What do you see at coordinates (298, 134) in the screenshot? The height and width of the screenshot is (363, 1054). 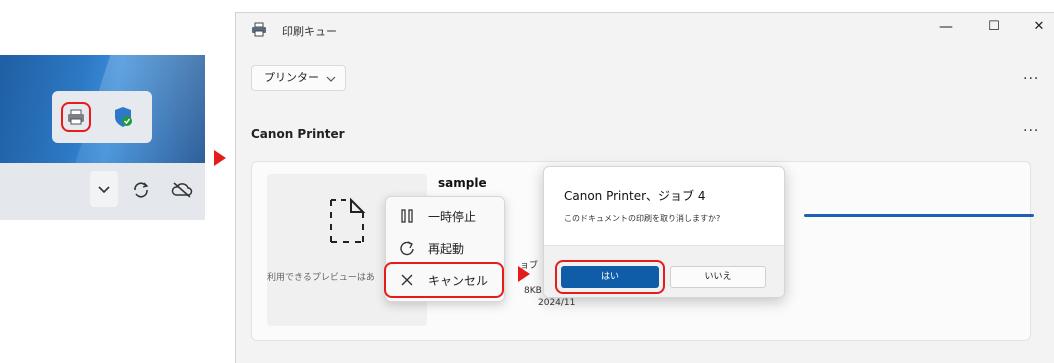 I see `printer-section-title: Canon Printer` at bounding box center [298, 134].